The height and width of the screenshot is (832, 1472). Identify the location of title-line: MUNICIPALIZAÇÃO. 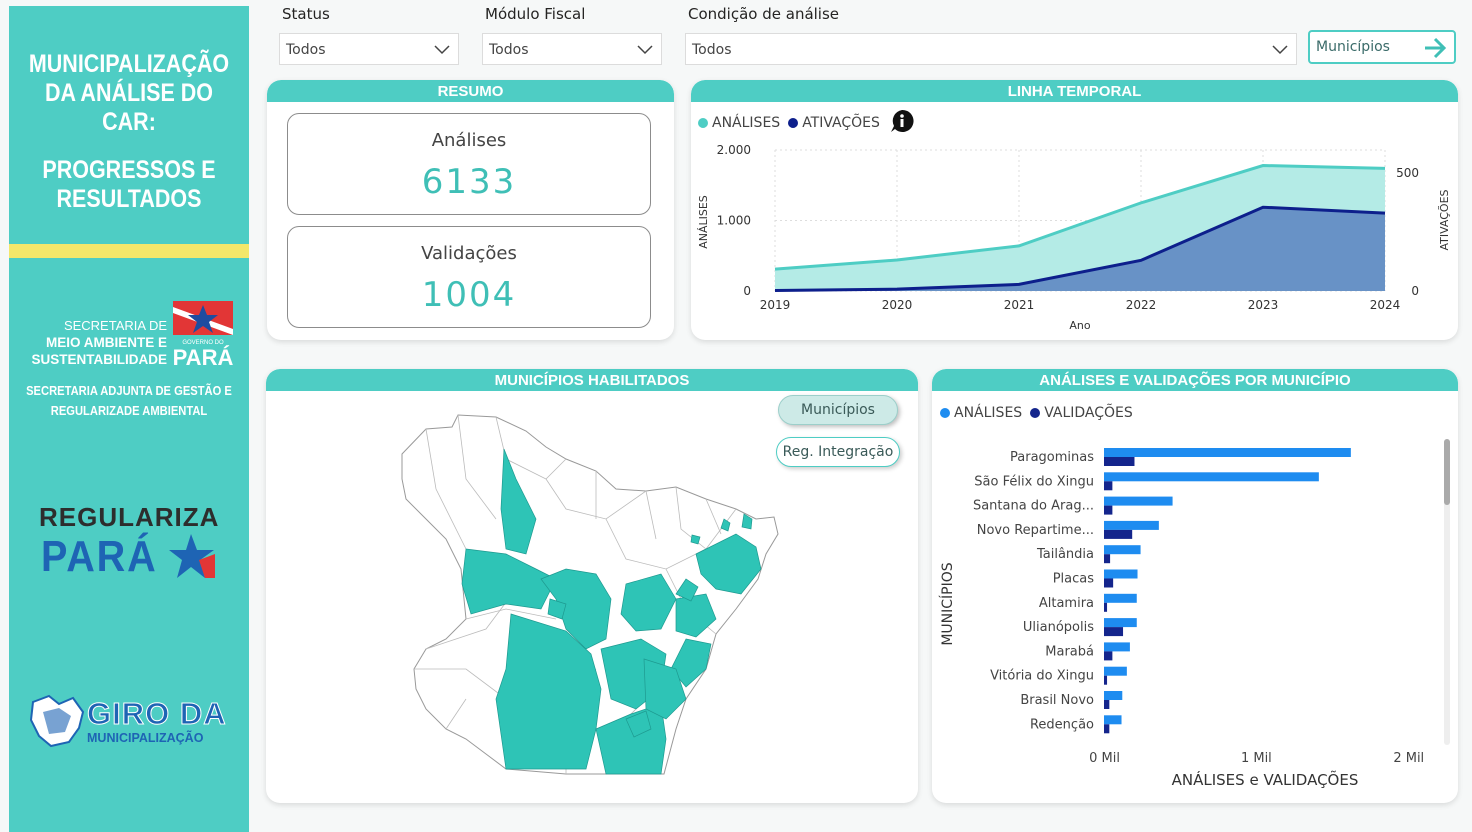
(129, 64).